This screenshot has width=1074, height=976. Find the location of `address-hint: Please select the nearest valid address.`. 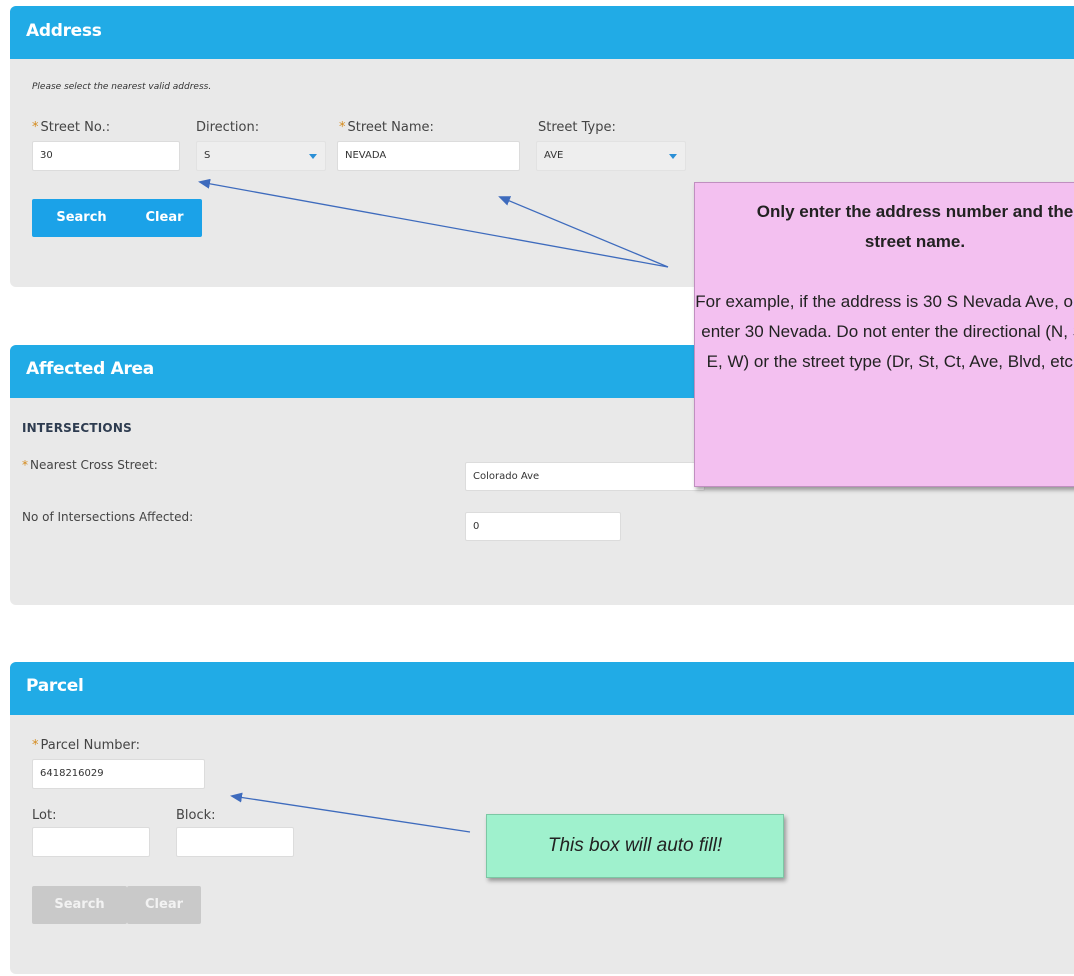

address-hint: Please select the nearest valid address. is located at coordinates (122, 87).